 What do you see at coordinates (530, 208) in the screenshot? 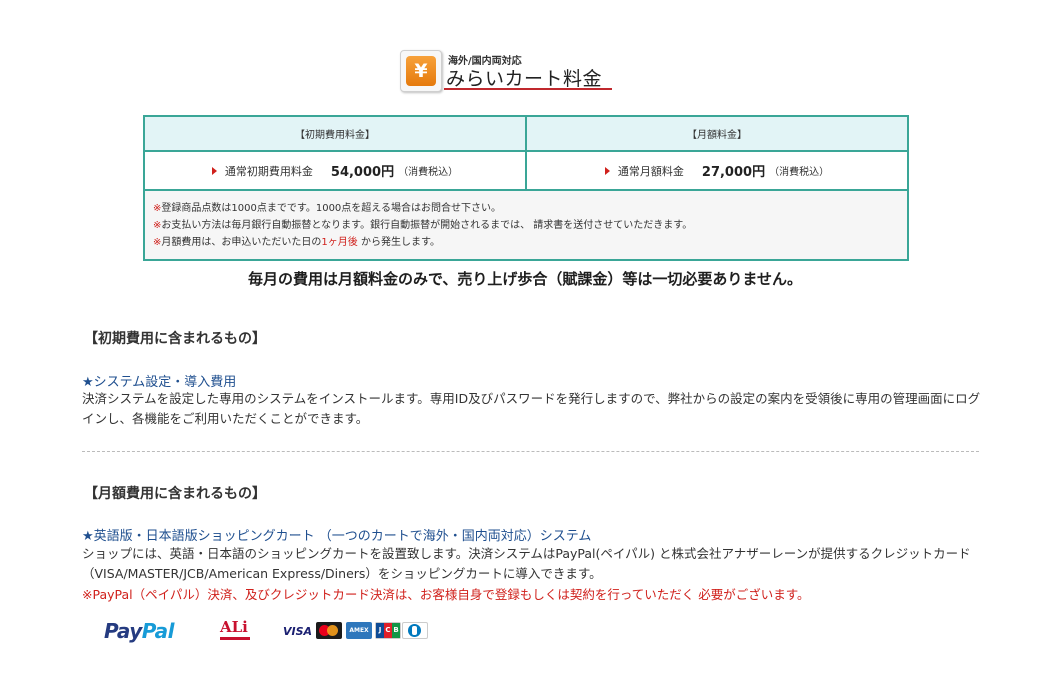
I see `note-item: ※登録商品点数は1000点までです。1000点を超える場合はお問合せ下さい。` at bounding box center [530, 208].